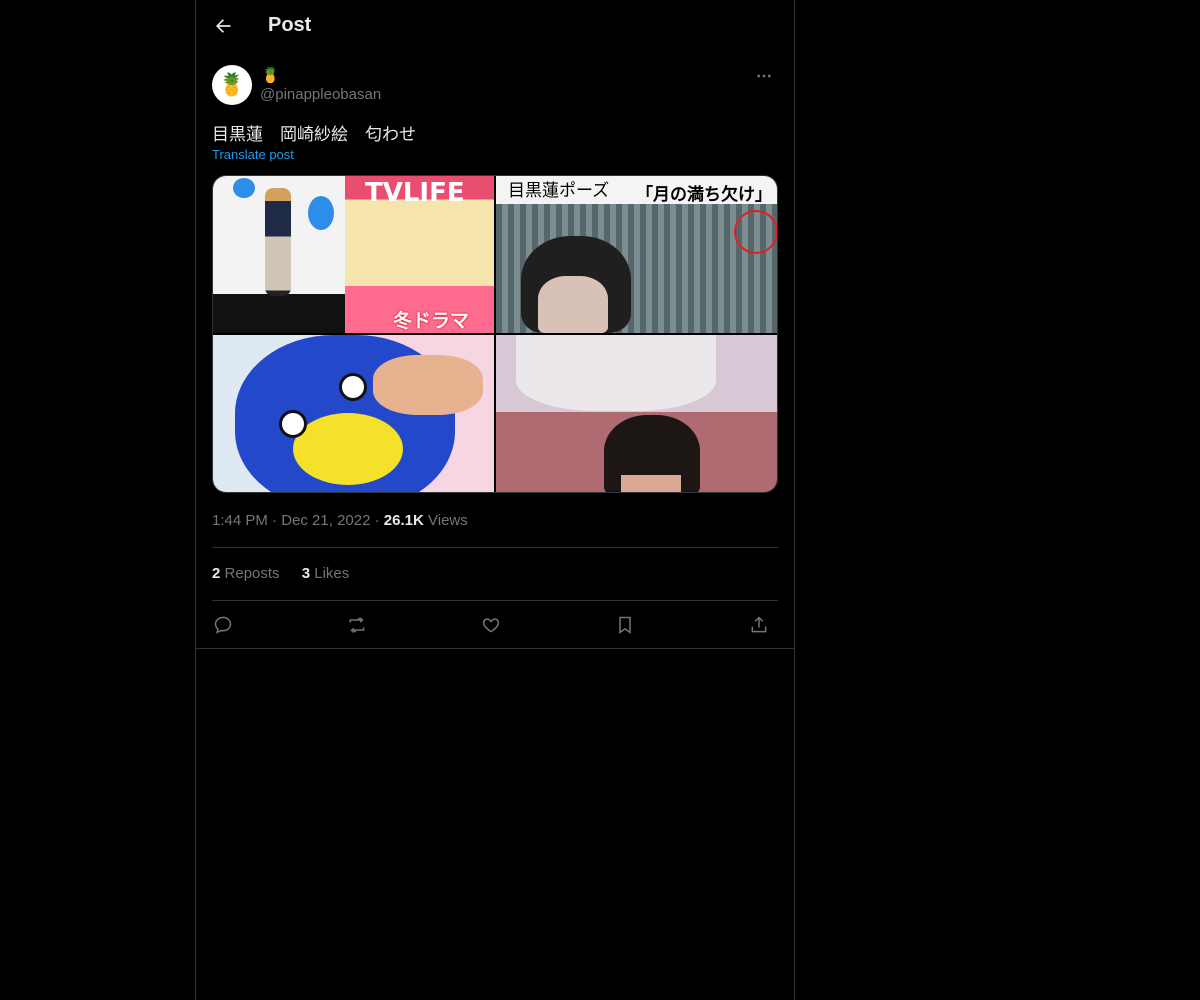 Image resolution: width=1200 pixels, height=1000 pixels. Describe the element at coordinates (495, 334) in the screenshot. I see `media-grid: TVLIFE 冬ドラマ 目黒蓮ポーズ 「月の満ち欠け」` at that location.